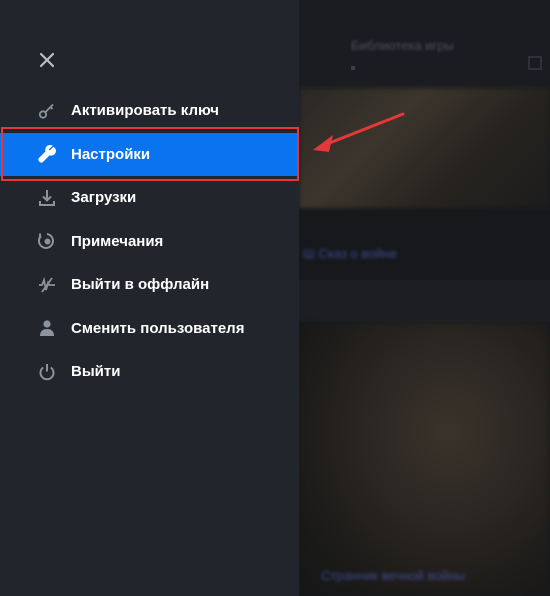 This screenshot has height=596, width=550. I want to click on menu-item-settings: Настройки, so click(149, 154).